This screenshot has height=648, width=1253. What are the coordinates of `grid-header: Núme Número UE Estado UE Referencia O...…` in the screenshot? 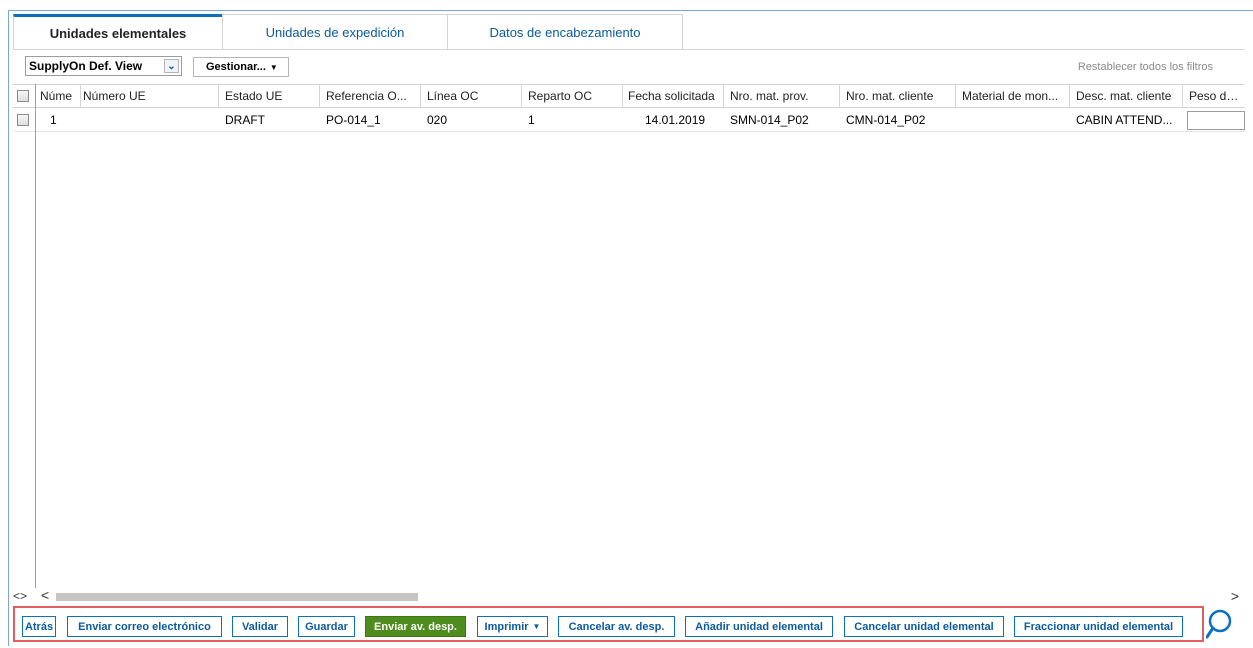 It's located at (629, 96).